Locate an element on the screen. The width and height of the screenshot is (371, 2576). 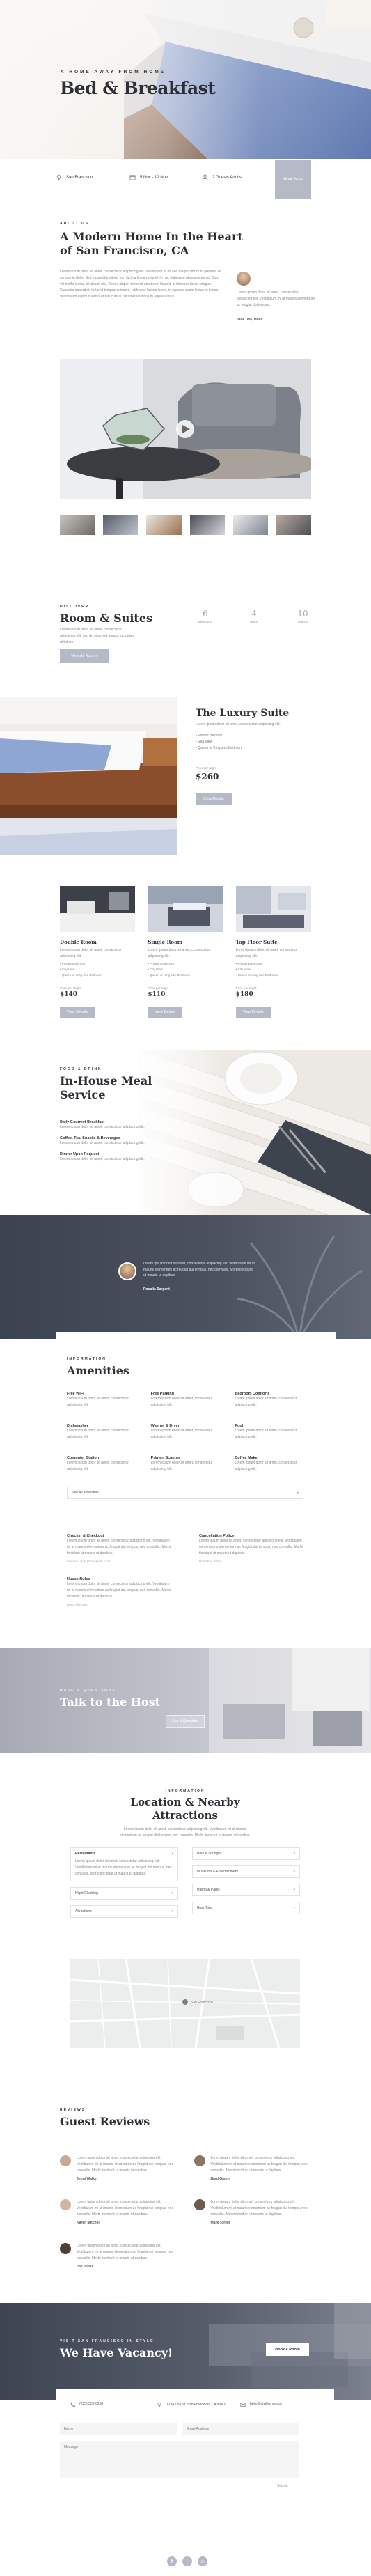
about-video is located at coordinates (185, 429).